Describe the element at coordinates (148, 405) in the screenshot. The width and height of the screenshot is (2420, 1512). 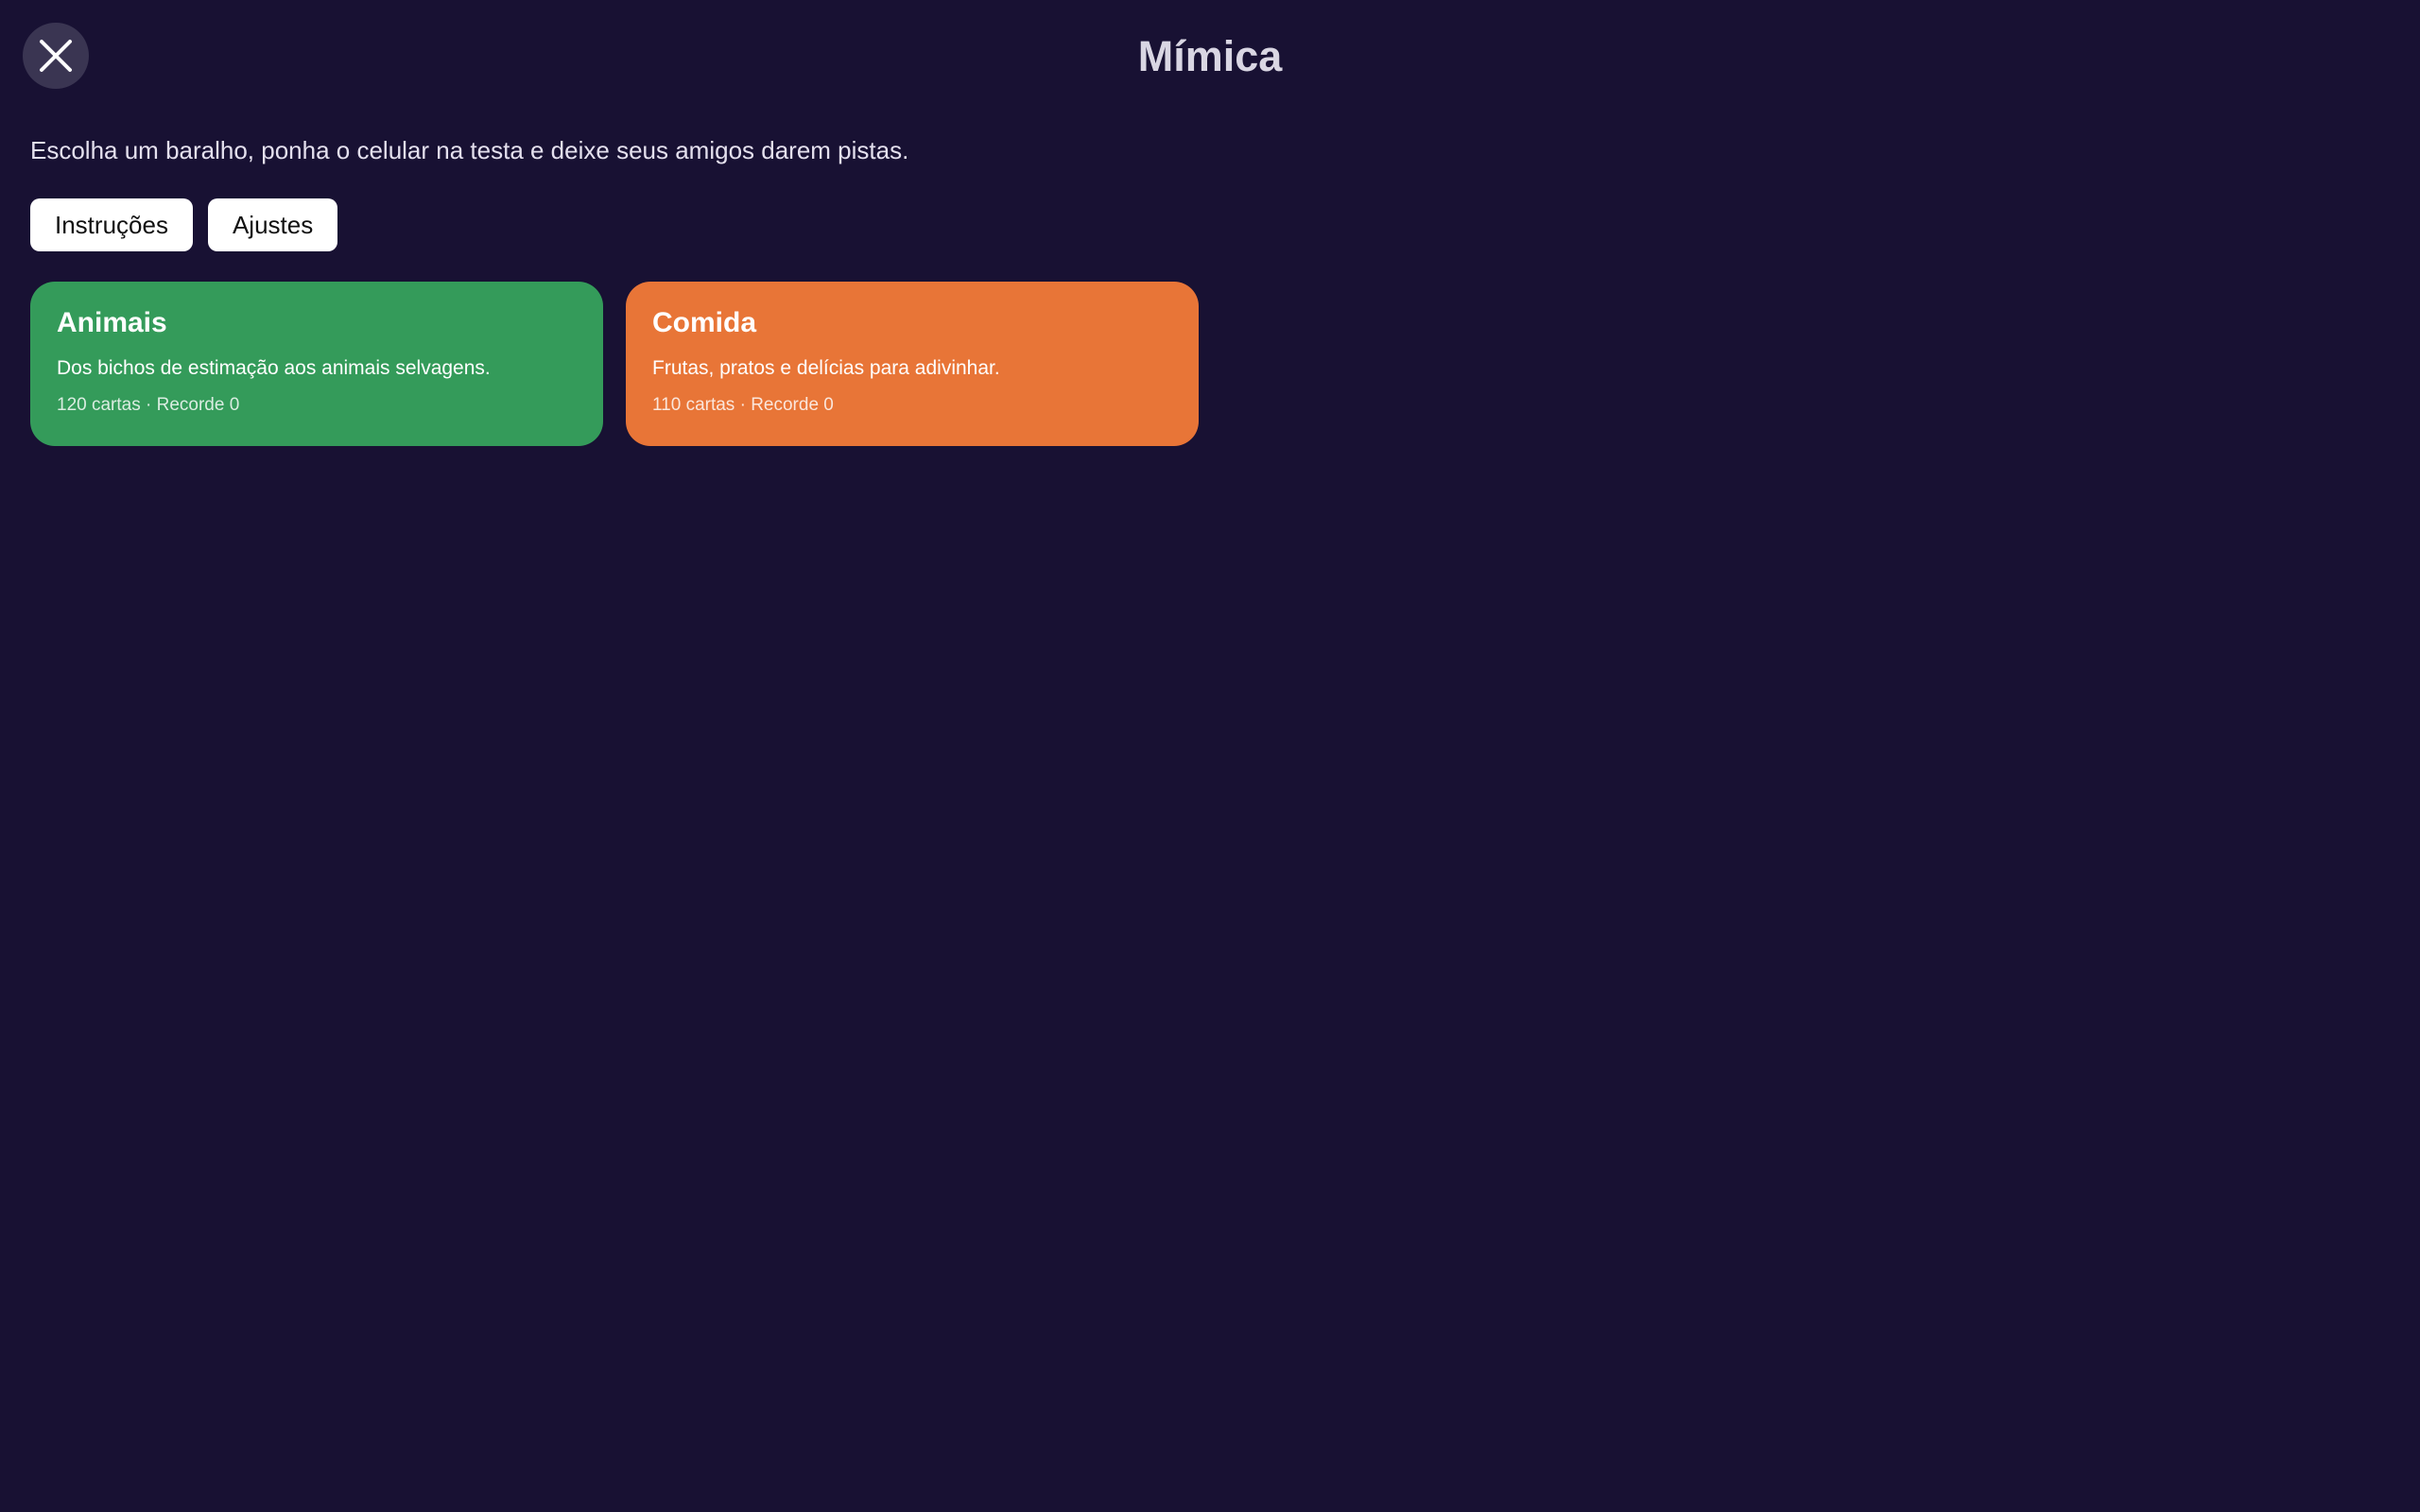
I see `deck-meta: 120 cartas · Recorde 0` at that location.